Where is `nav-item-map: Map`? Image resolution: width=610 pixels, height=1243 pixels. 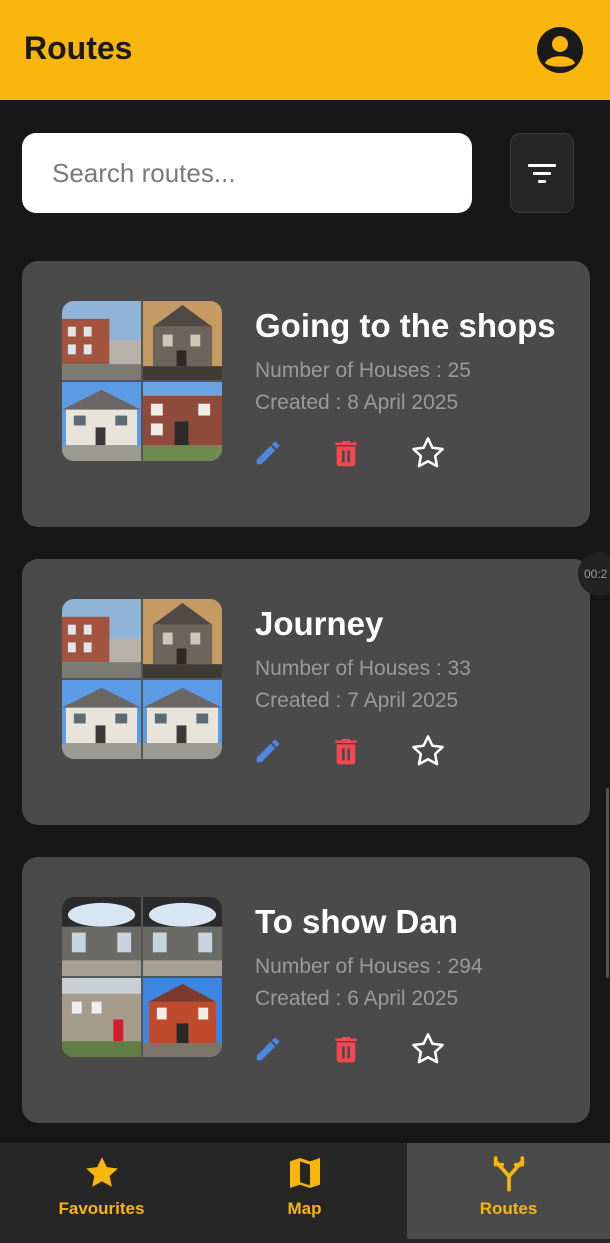
nav-item-map: Map is located at coordinates (304, 1191).